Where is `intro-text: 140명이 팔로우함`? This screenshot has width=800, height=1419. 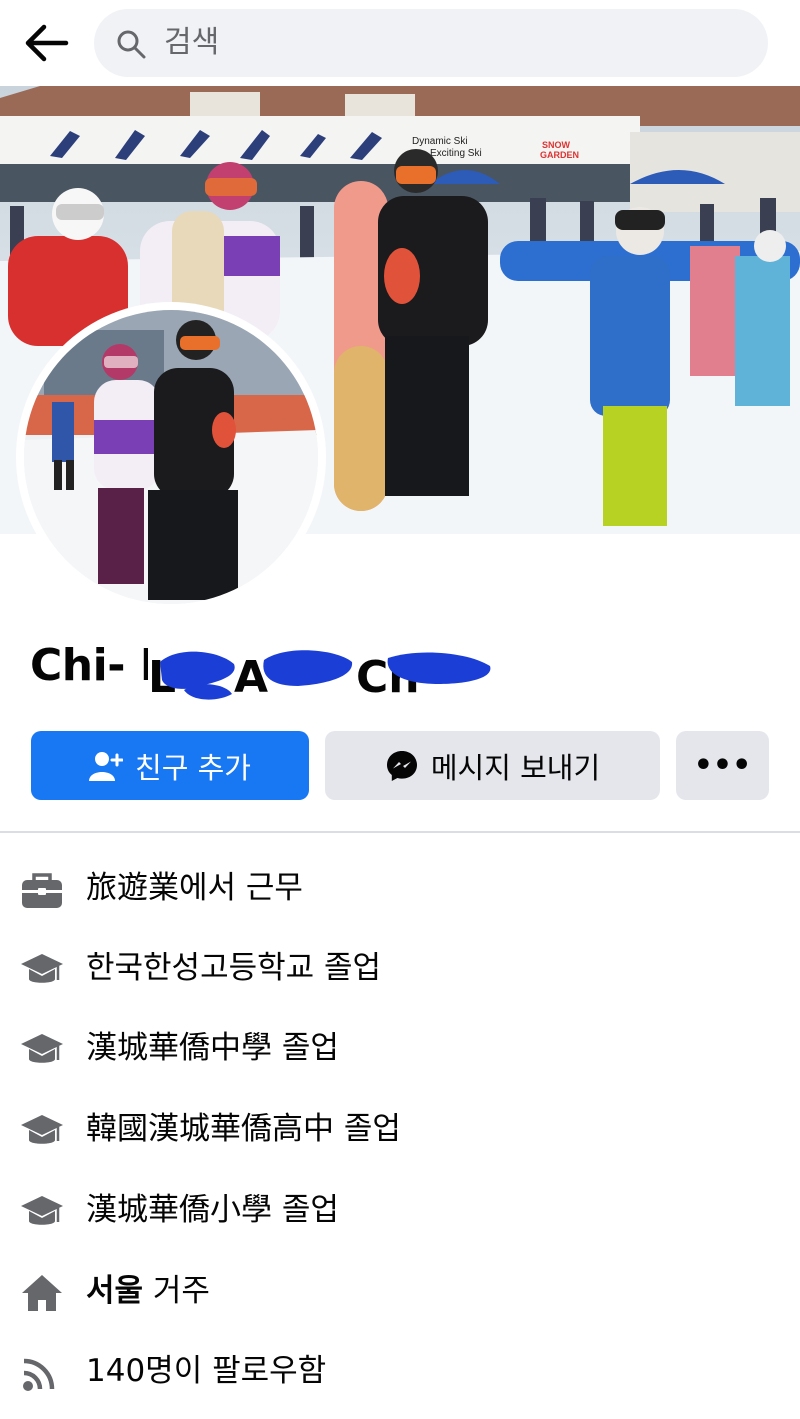
intro-text: 140명이 팔로우함 is located at coordinates (206, 1371).